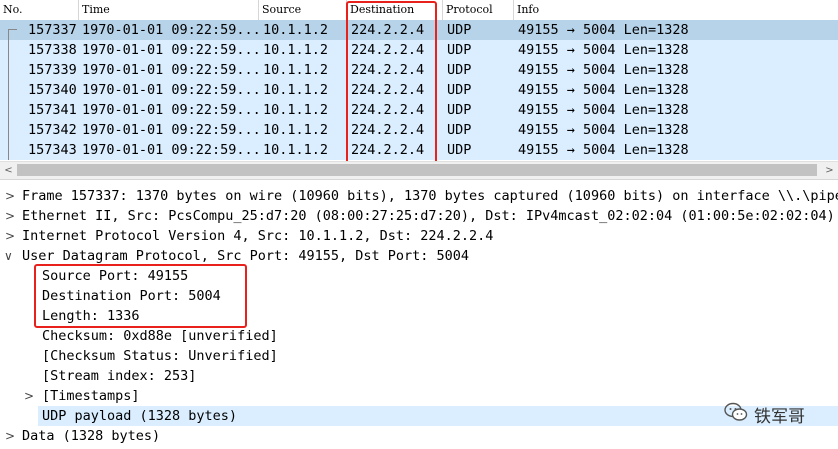 The height and width of the screenshot is (449, 838). Describe the element at coordinates (52, 70) in the screenshot. I see `packet-no: 157339` at that location.